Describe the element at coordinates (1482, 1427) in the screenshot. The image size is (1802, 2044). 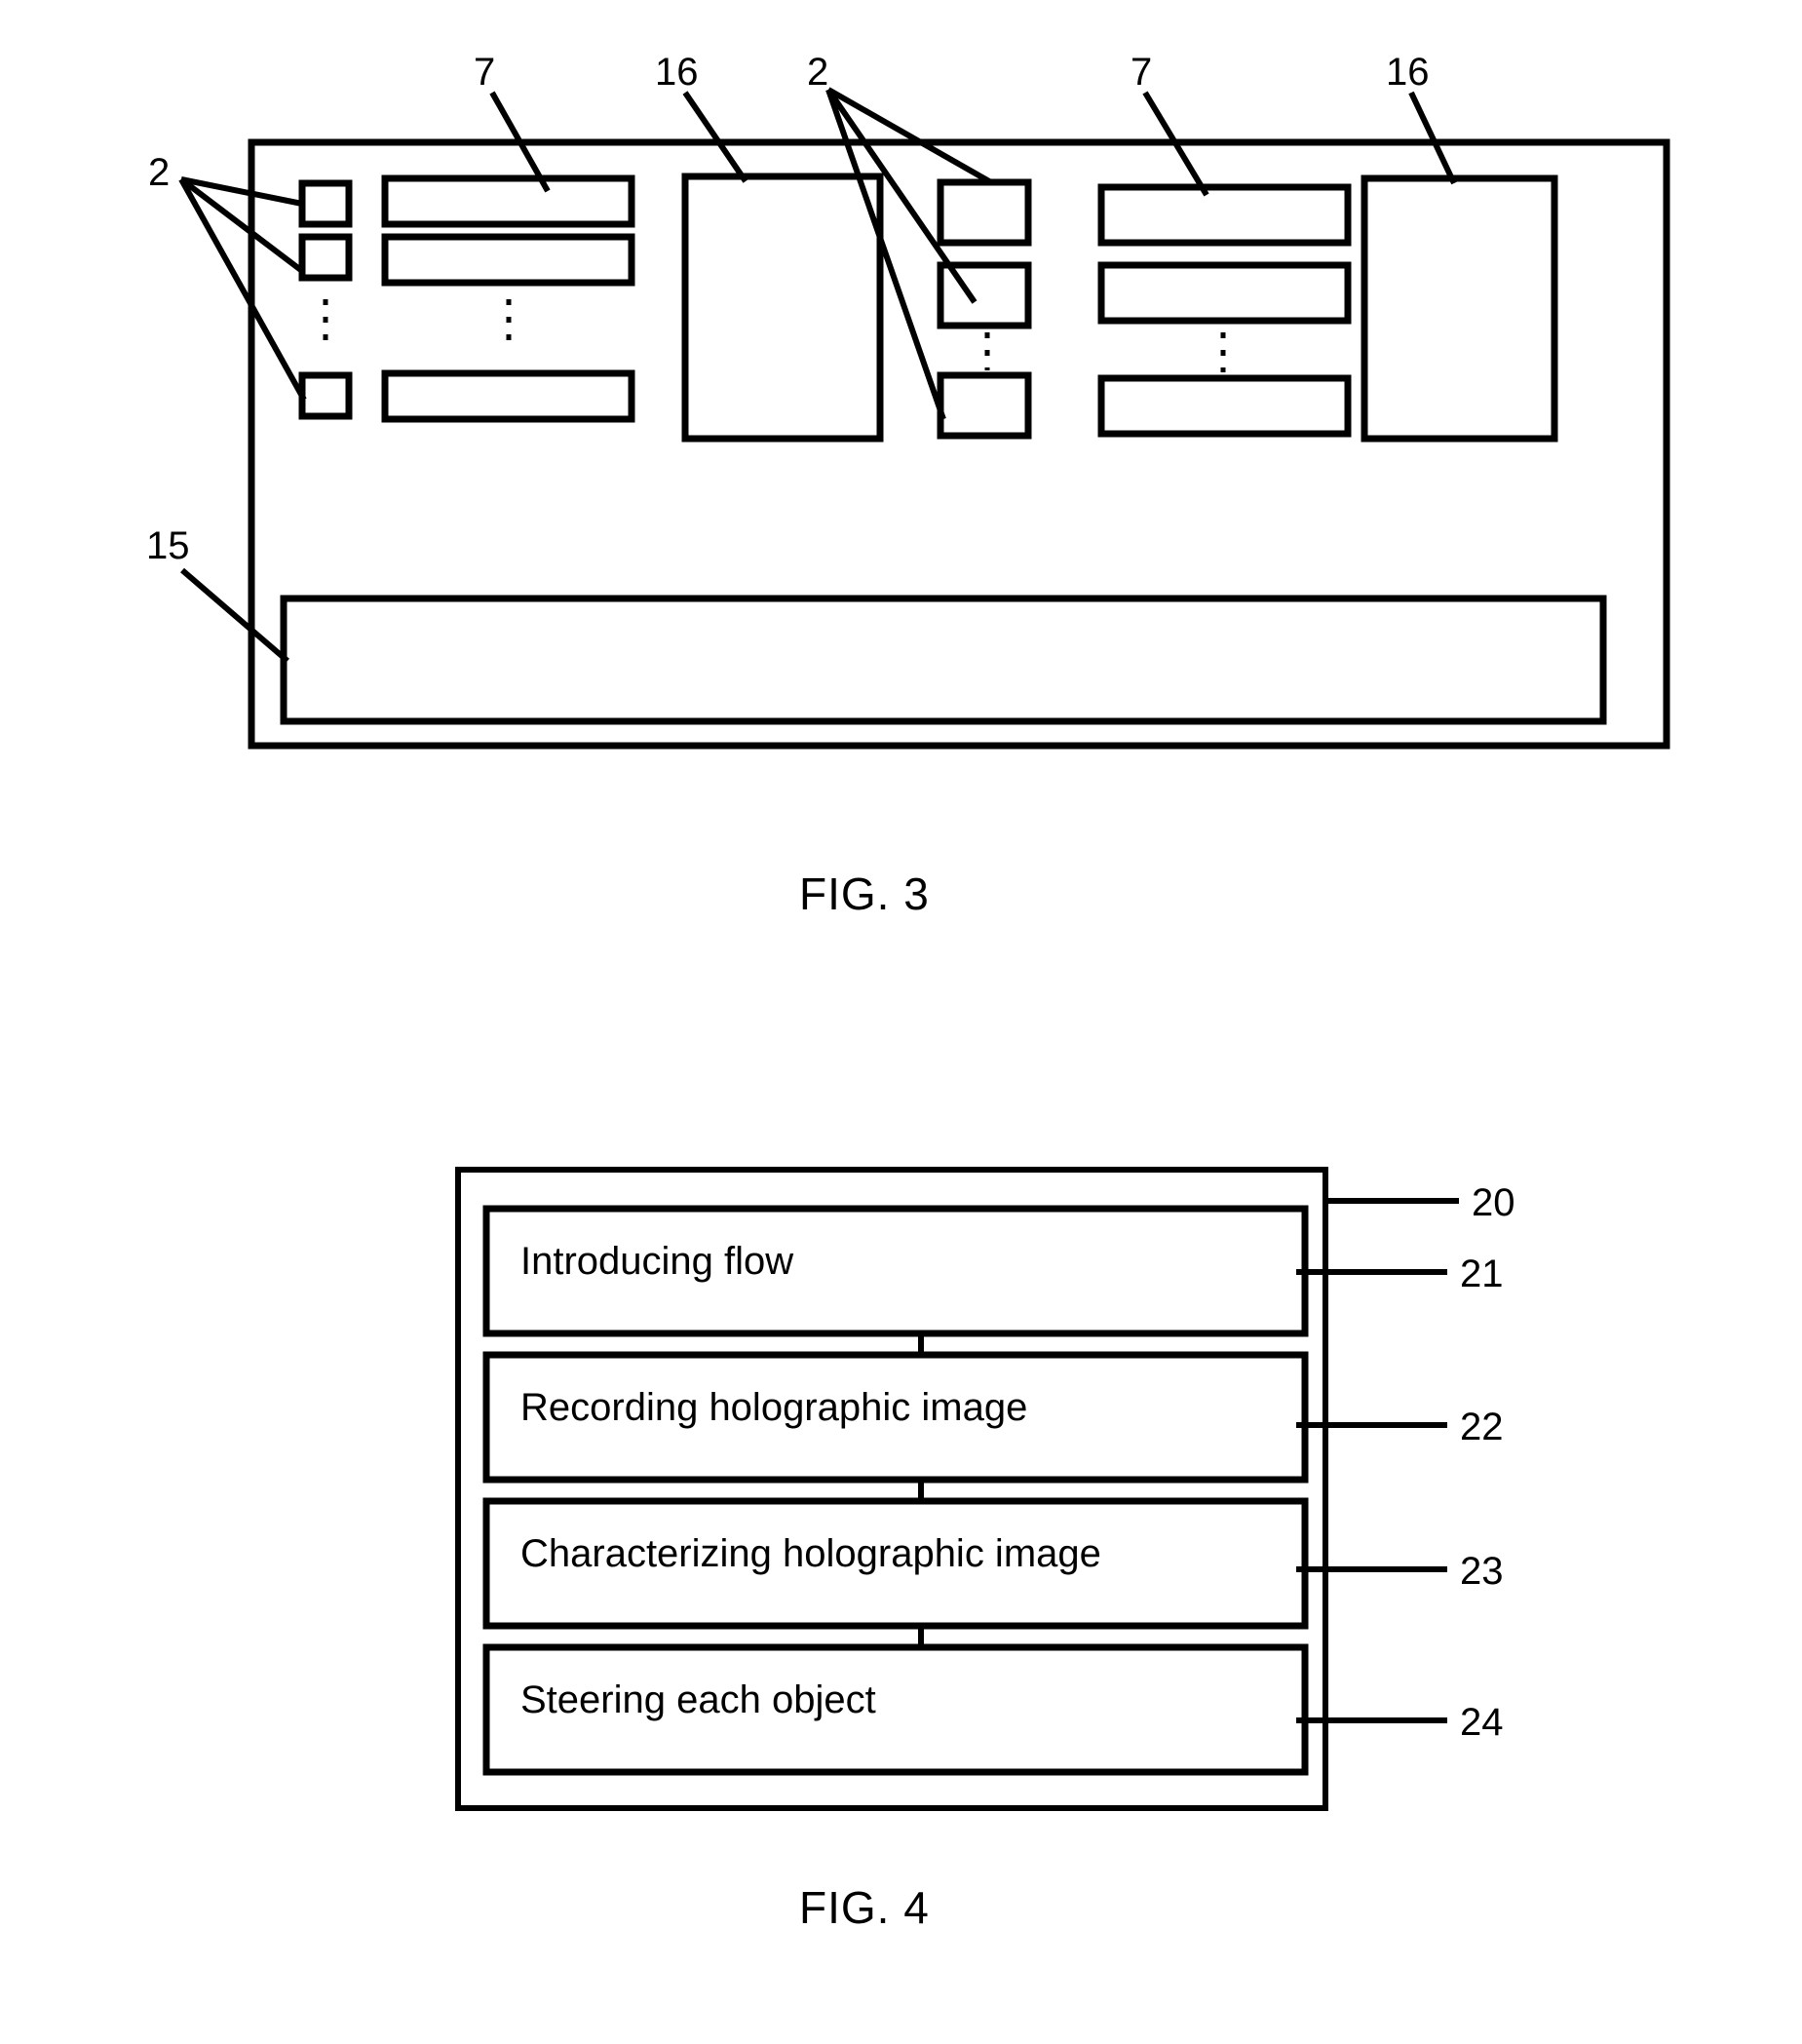
I see `fig4-numeral-22: 22` at that location.